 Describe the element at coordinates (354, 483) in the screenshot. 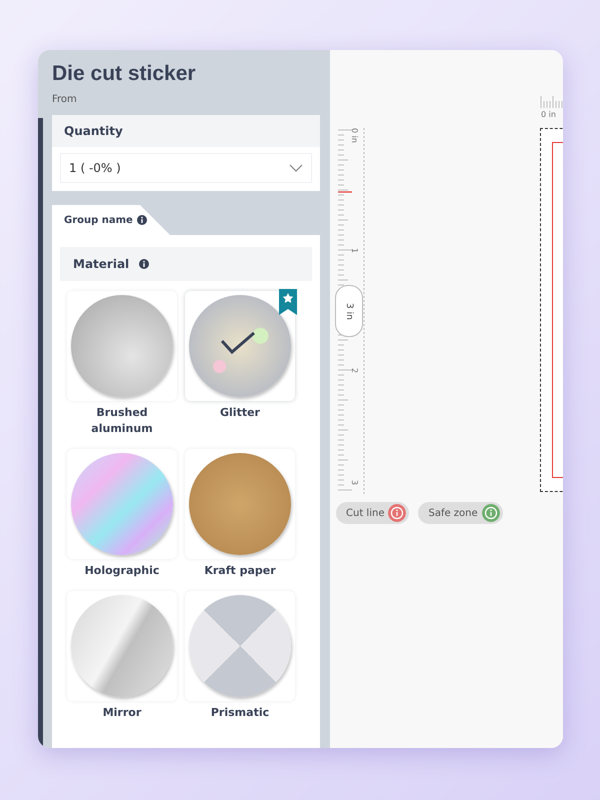

I see `ruler-label: 3` at that location.